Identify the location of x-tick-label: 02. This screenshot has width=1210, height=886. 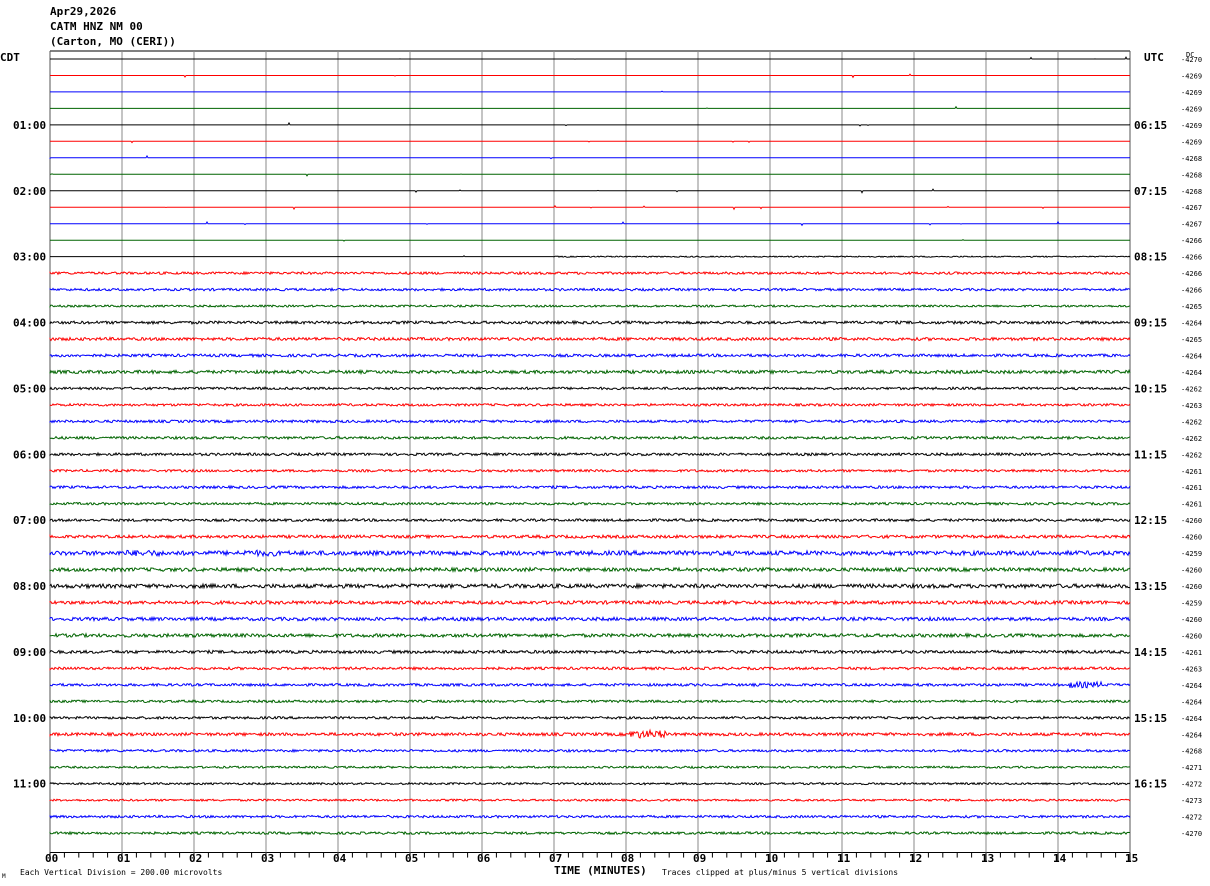
(195, 858).